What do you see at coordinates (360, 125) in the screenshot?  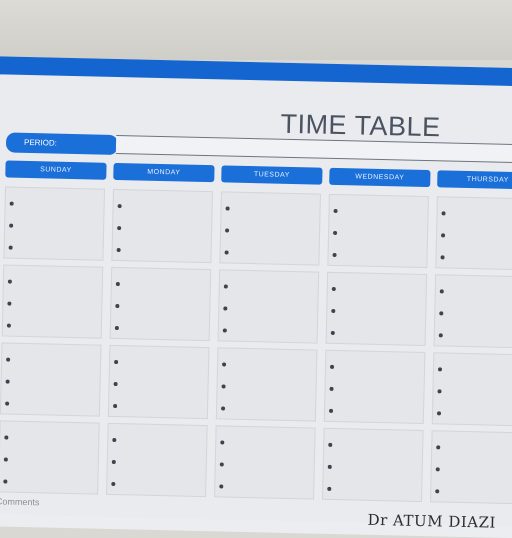 I see `page-title: TIME TABLE` at bounding box center [360, 125].